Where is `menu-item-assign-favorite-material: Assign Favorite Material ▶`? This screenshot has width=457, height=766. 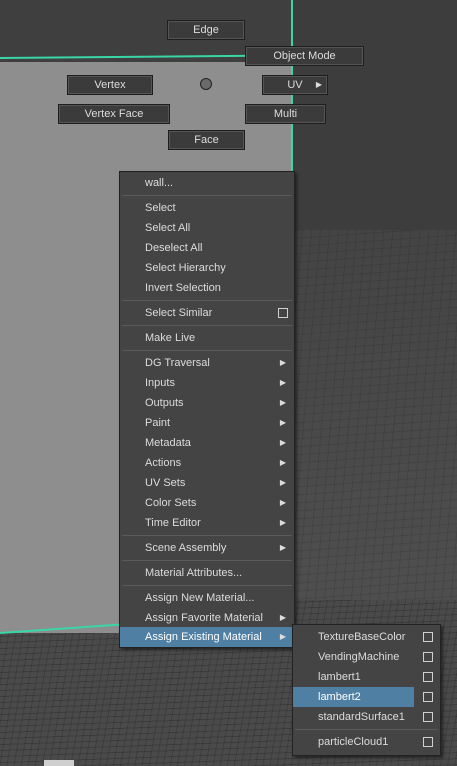
menu-item-assign-favorite-material: Assign Favorite Material ▶ is located at coordinates (207, 618).